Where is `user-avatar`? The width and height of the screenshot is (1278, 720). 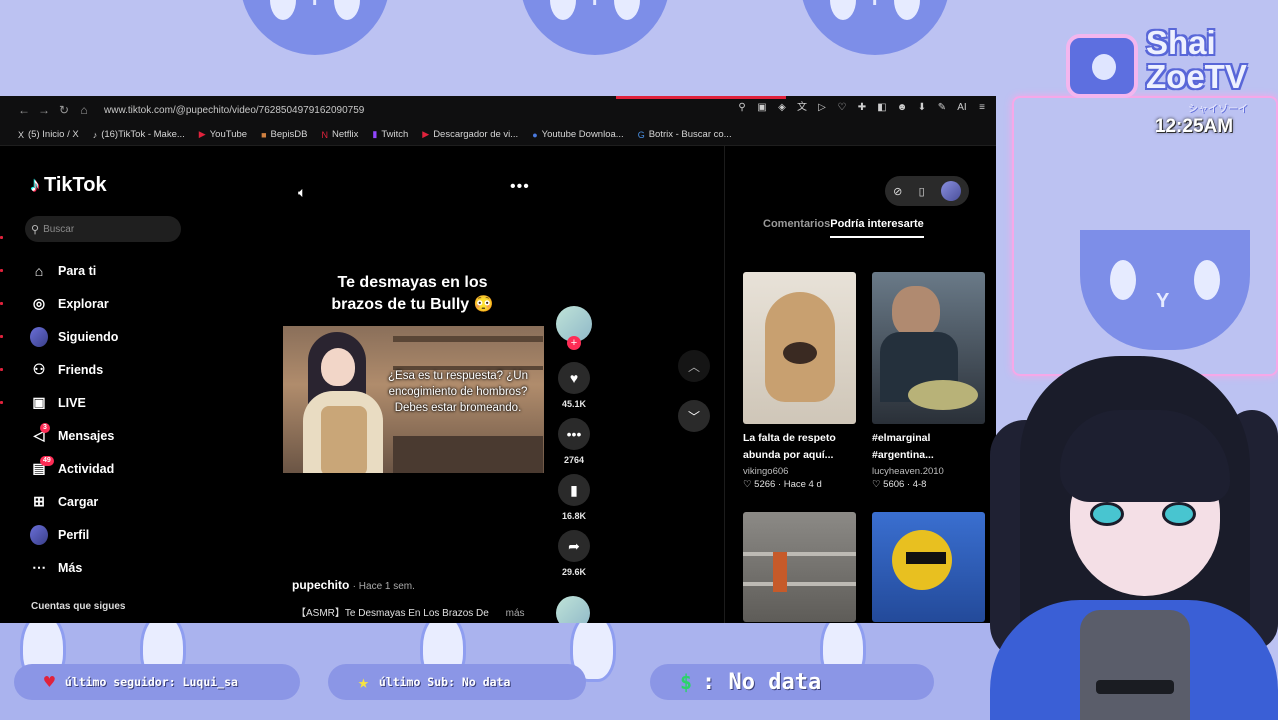
user-avatar is located at coordinates (950, 191).